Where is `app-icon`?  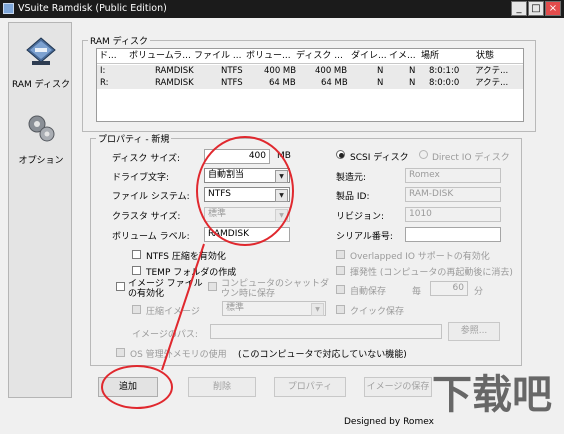
app-icon is located at coordinates (8, 8).